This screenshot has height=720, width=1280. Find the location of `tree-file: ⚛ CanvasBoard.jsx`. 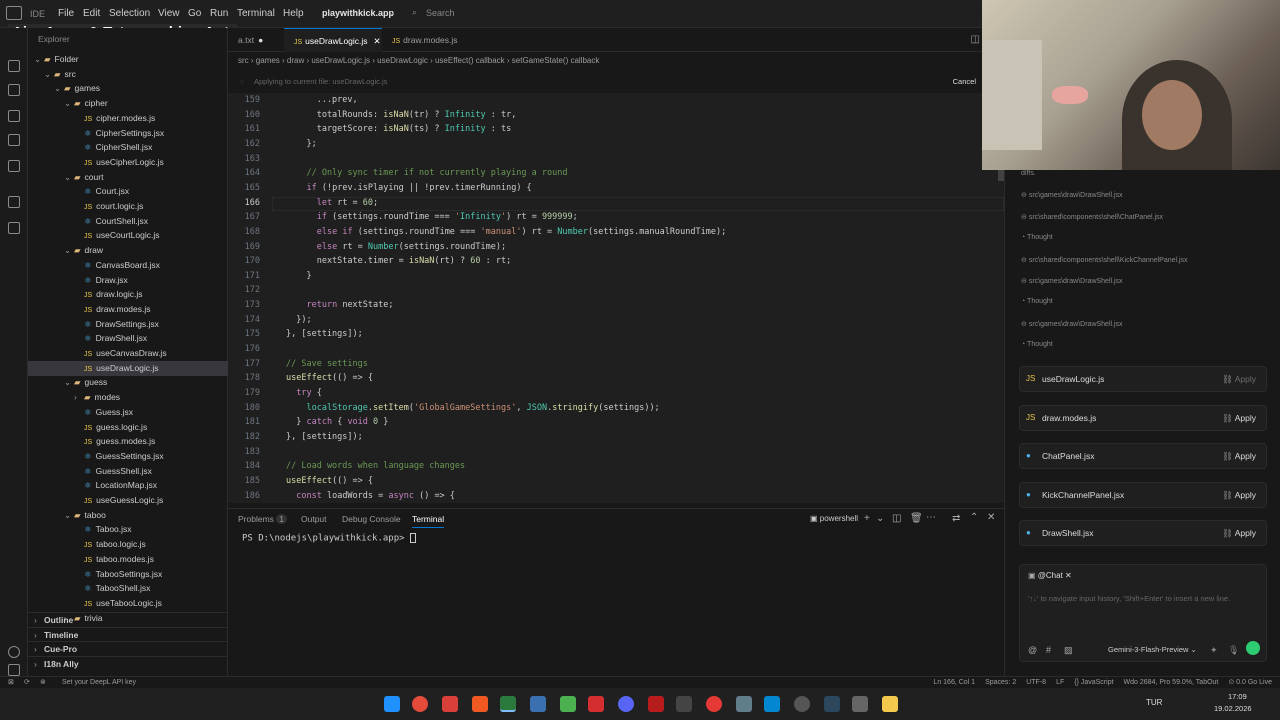

tree-file: ⚛ CanvasBoard.jsx is located at coordinates (128, 265).